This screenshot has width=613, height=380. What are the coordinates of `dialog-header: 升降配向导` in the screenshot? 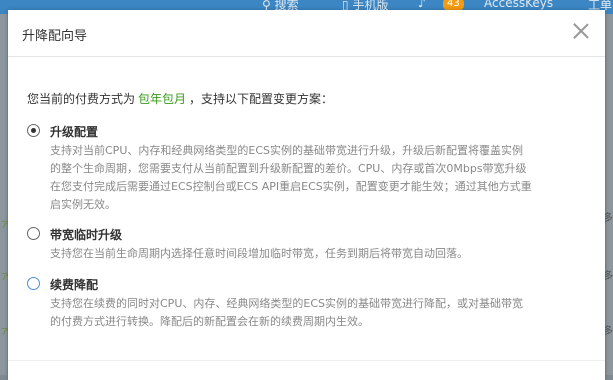 It's located at (306, 33).